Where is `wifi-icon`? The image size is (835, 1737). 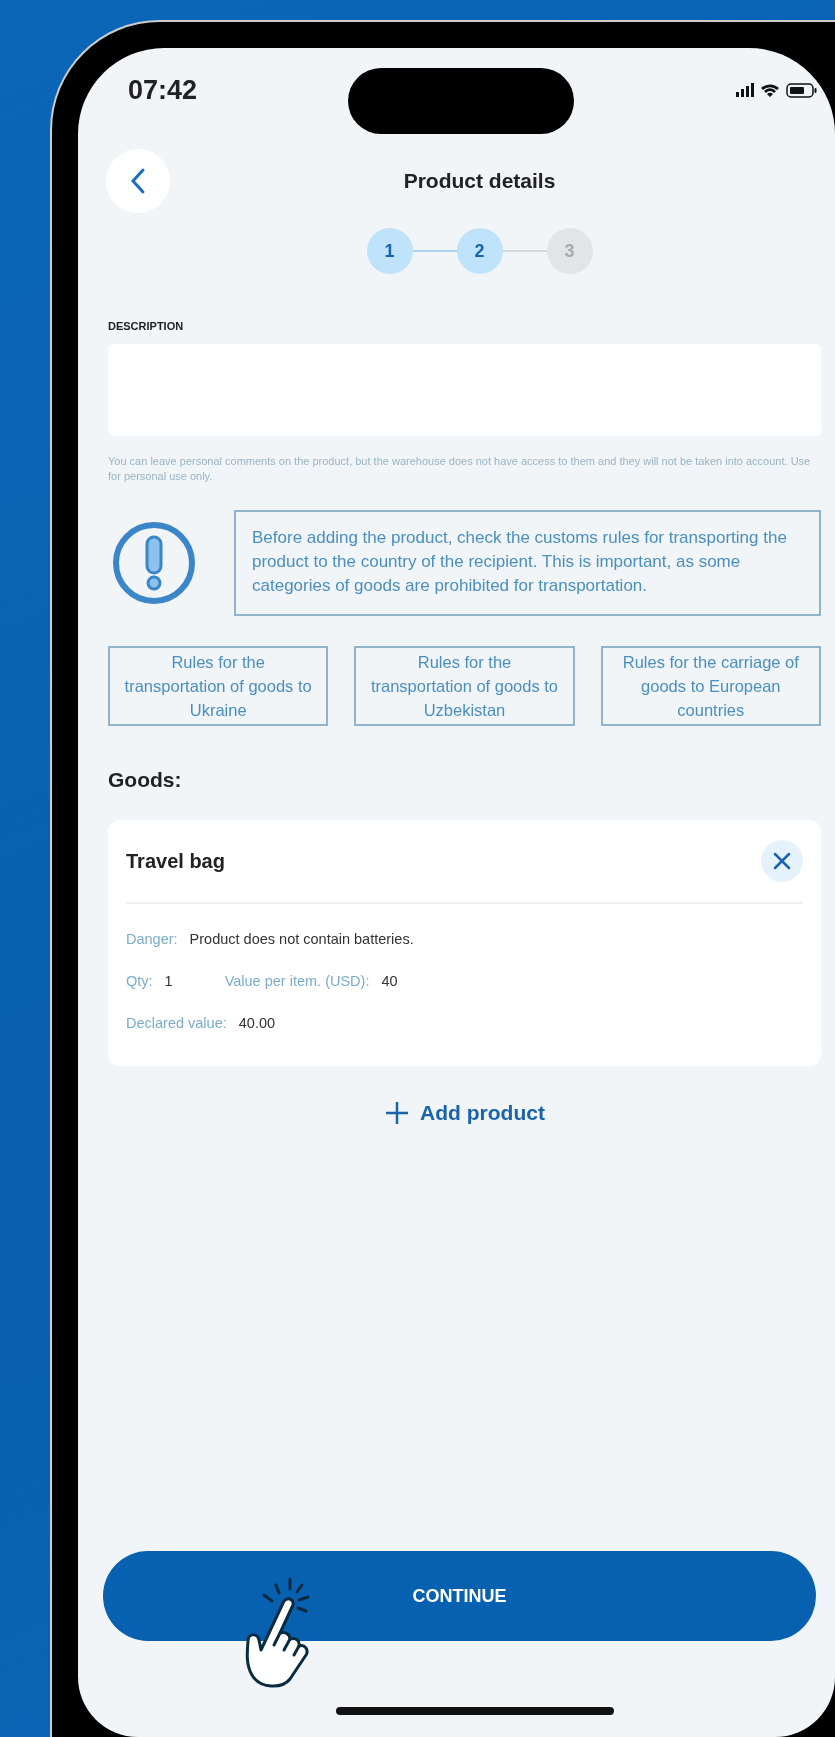
wifi-icon is located at coordinates (770, 90).